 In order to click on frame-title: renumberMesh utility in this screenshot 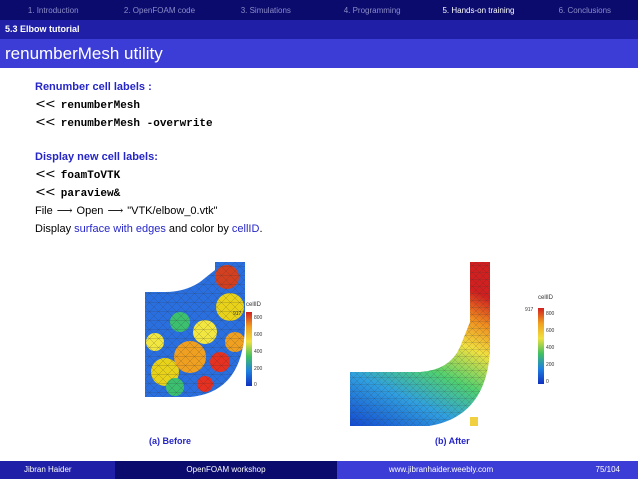, I will do `click(319, 53)`.